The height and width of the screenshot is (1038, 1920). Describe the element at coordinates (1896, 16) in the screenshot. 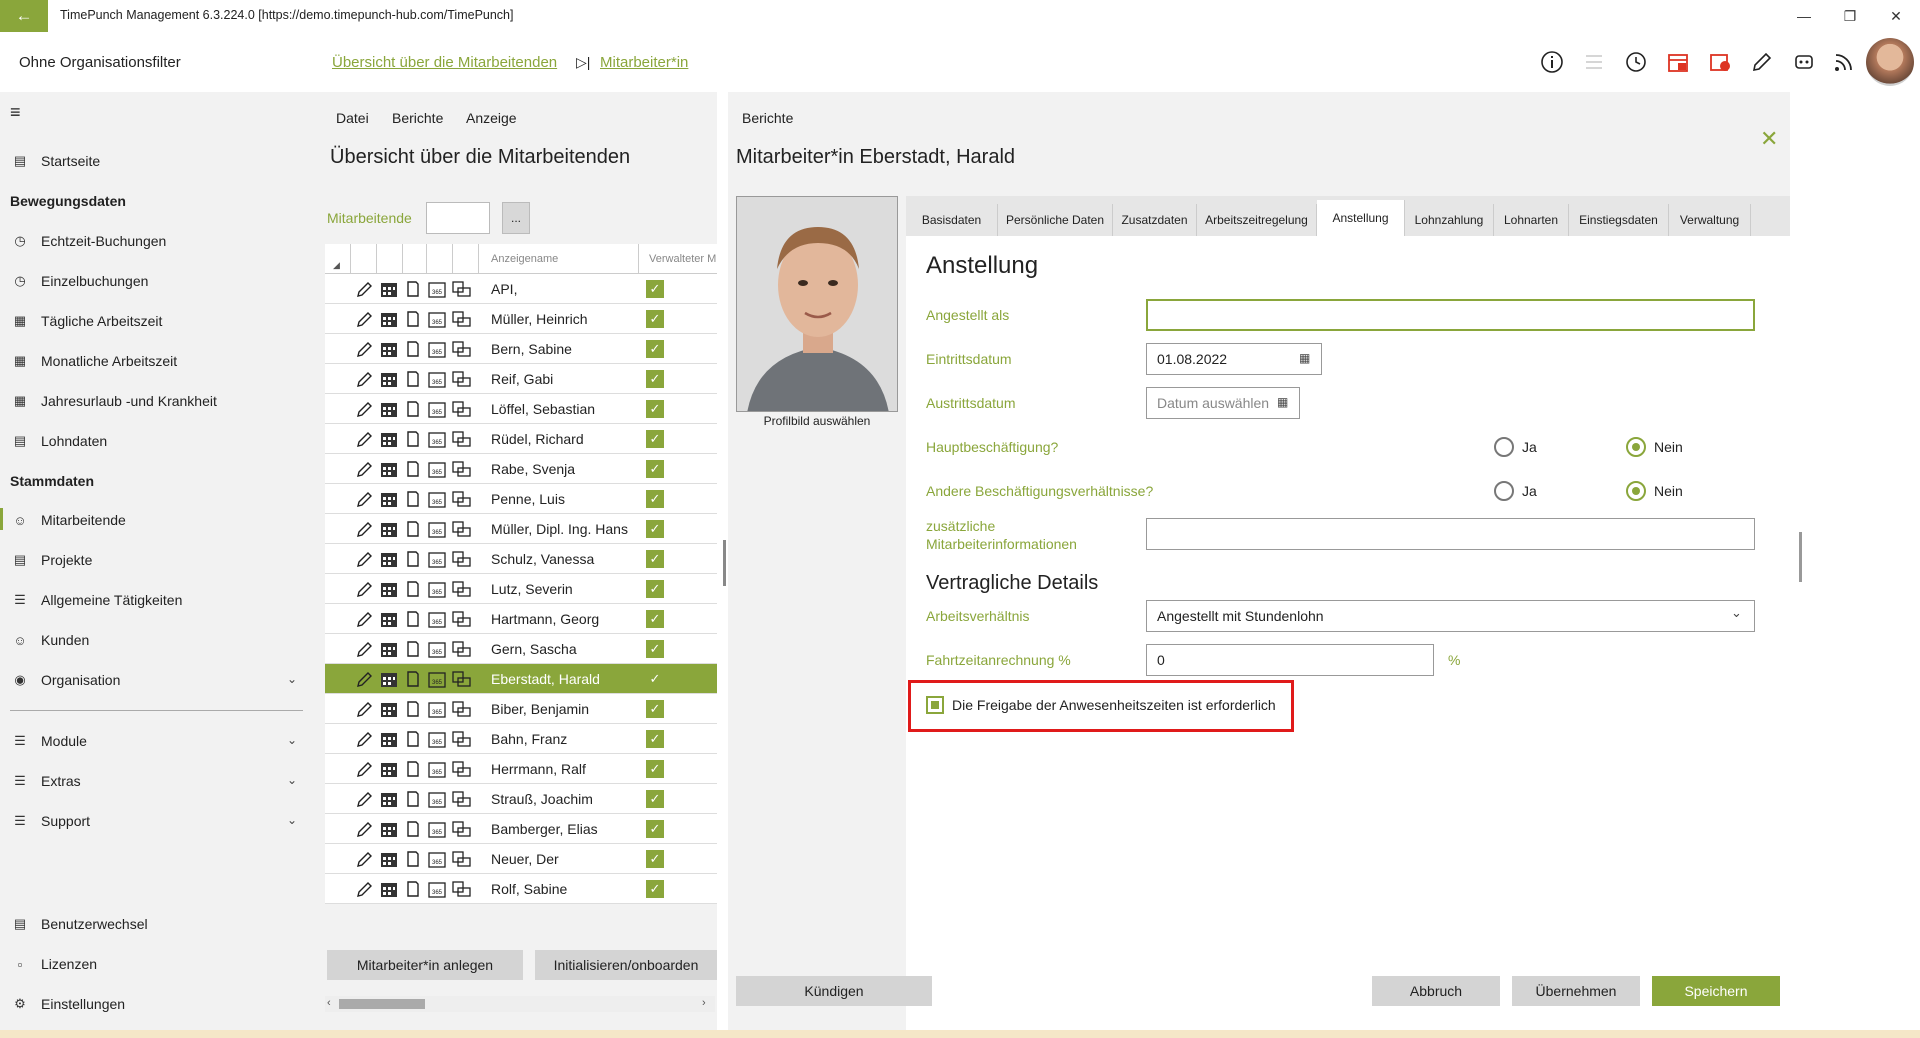

I see `close-window-button: ✕` at that location.